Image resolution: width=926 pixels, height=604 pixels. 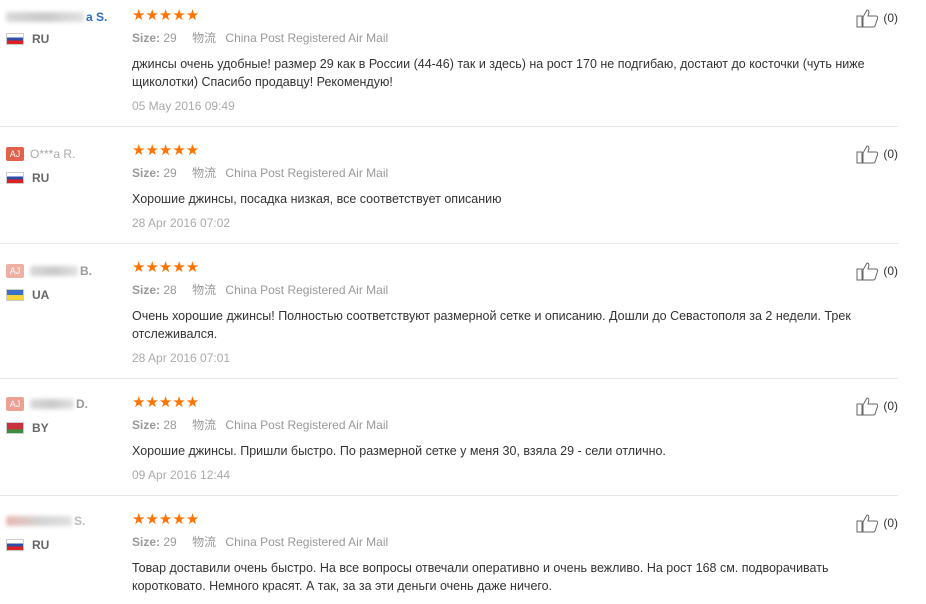 I want to click on reviewer-info: AJ O***a R. RU, so click(x=63, y=165).